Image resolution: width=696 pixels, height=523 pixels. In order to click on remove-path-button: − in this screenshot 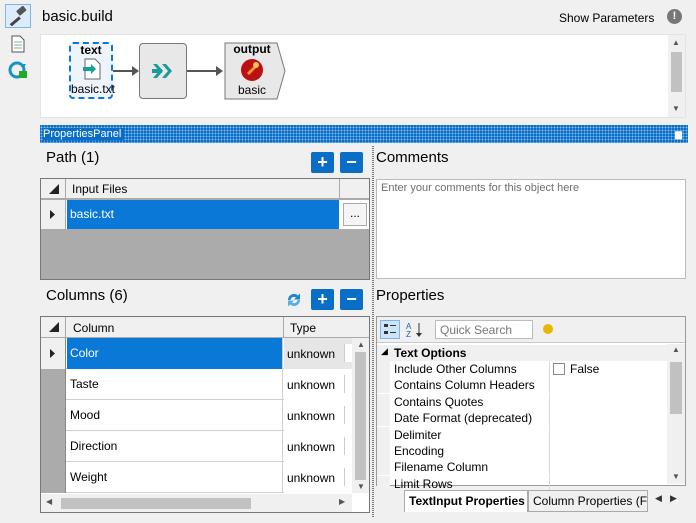, I will do `click(351, 162)`.